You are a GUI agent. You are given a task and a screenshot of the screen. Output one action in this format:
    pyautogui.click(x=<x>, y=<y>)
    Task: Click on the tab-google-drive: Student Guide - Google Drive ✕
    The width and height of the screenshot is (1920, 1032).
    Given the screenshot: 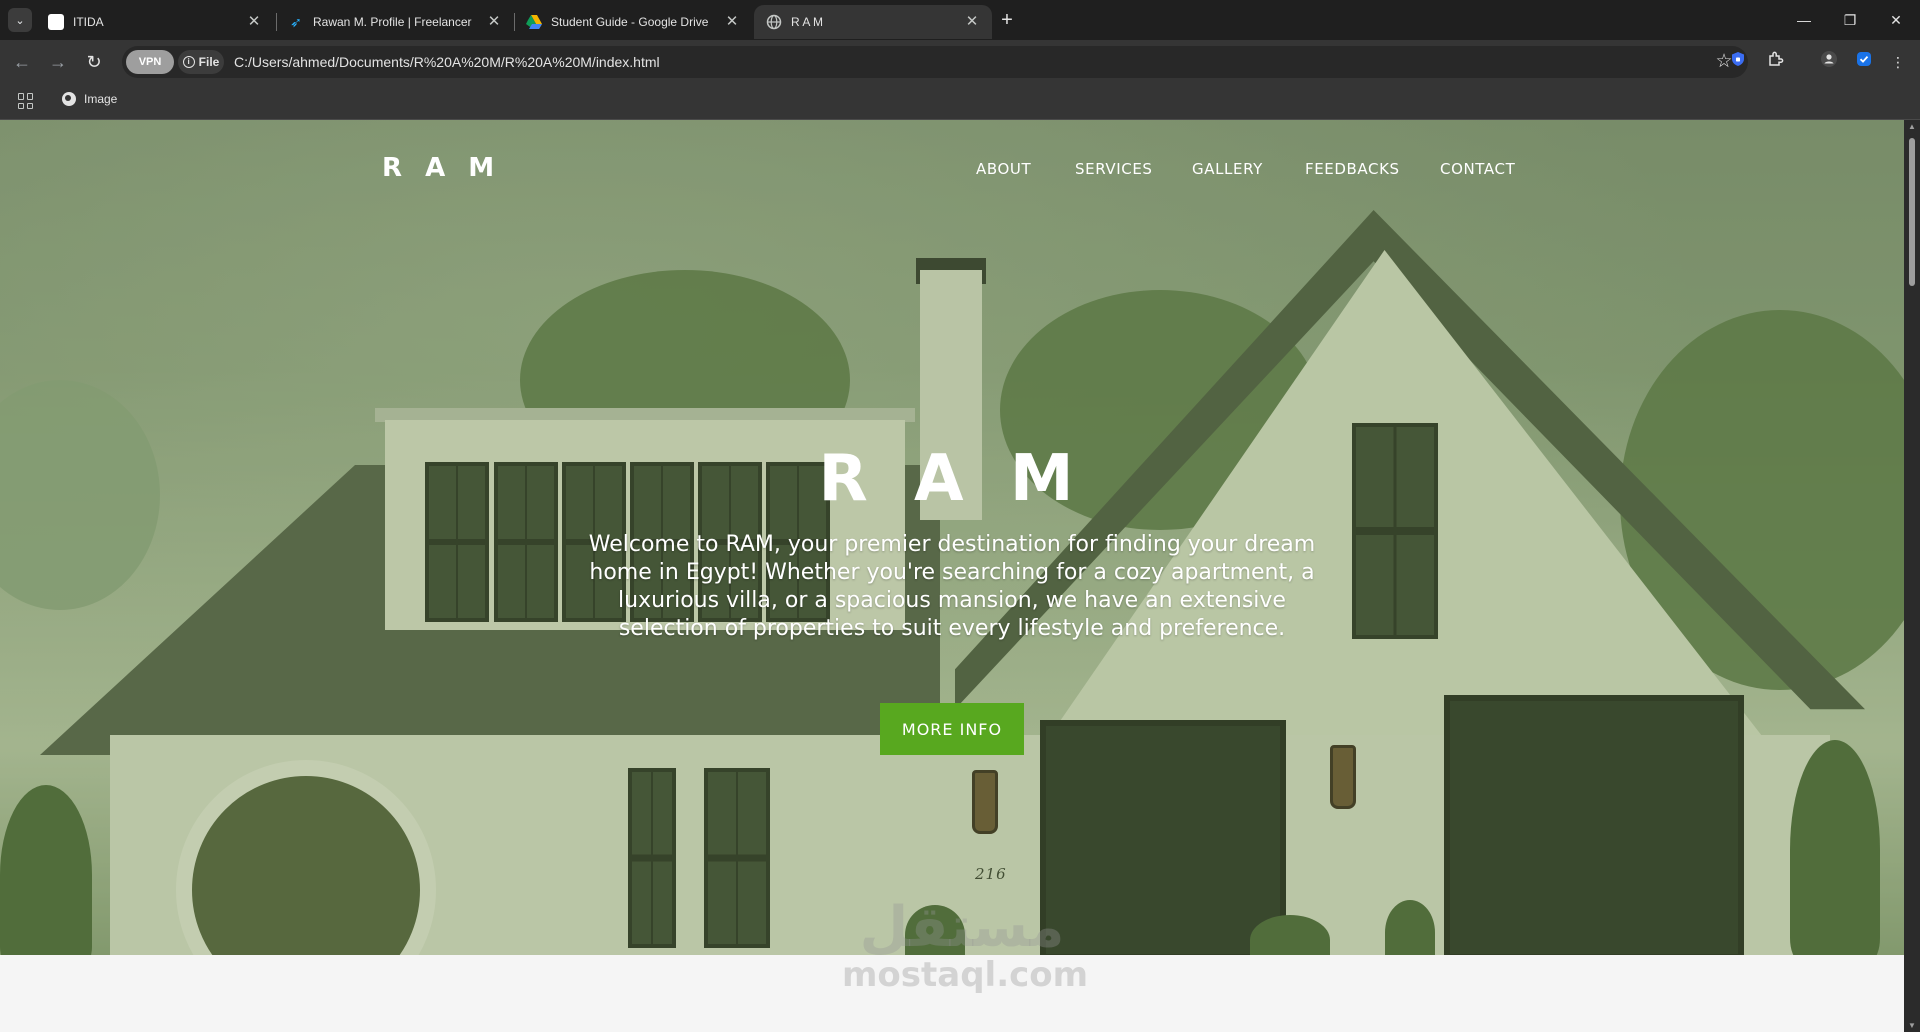 What is the action you would take?
    pyautogui.click(x=633, y=22)
    